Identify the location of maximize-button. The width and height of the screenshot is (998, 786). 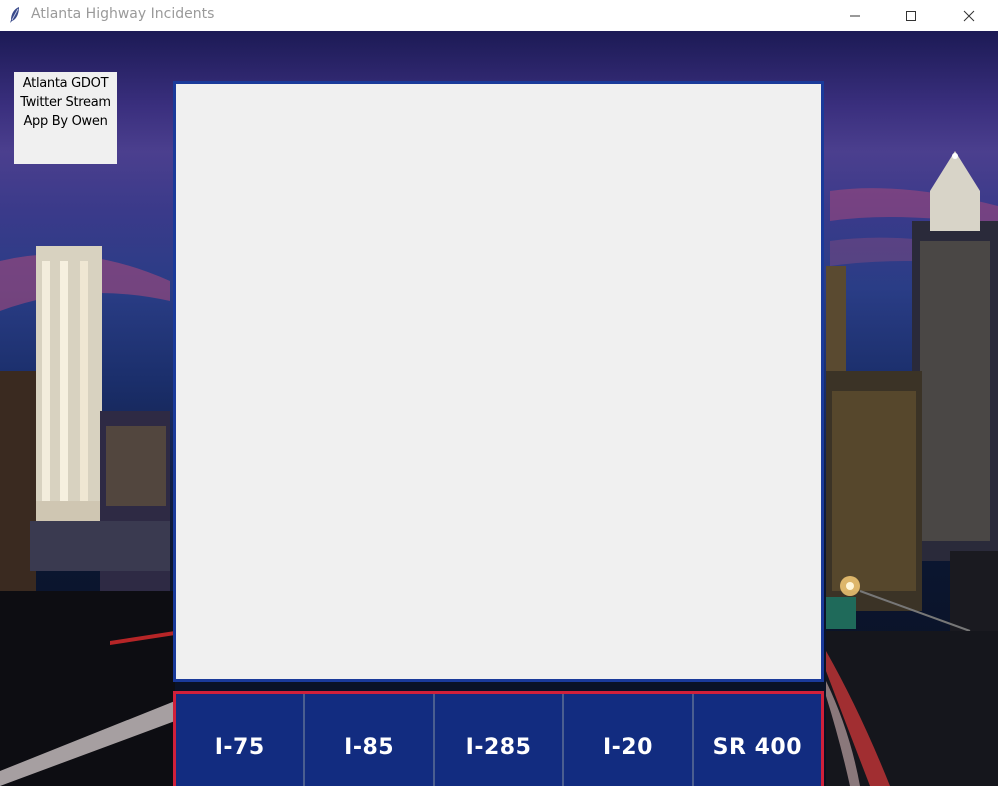
(911, 15).